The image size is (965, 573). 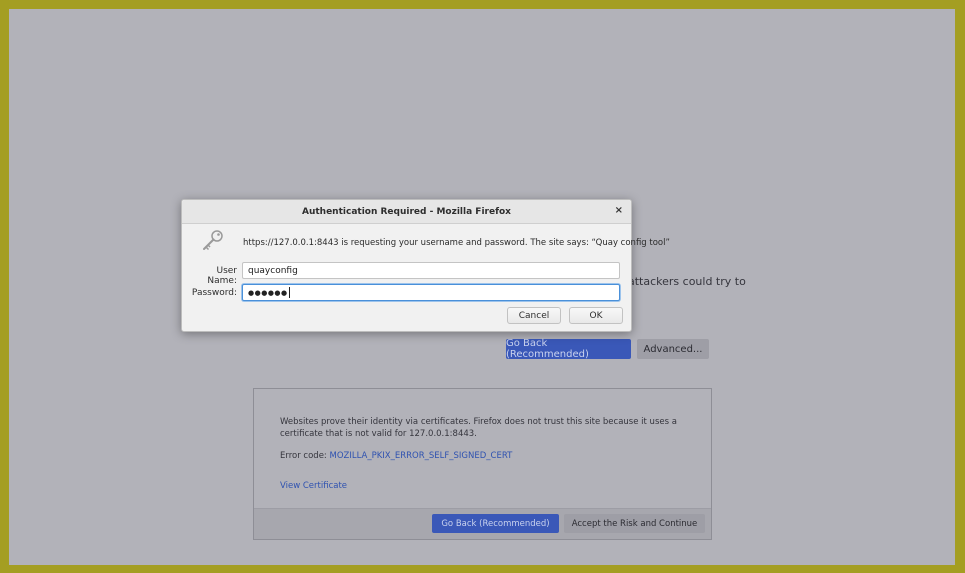 I want to click on password-field: ●●●●●●, so click(x=431, y=292).